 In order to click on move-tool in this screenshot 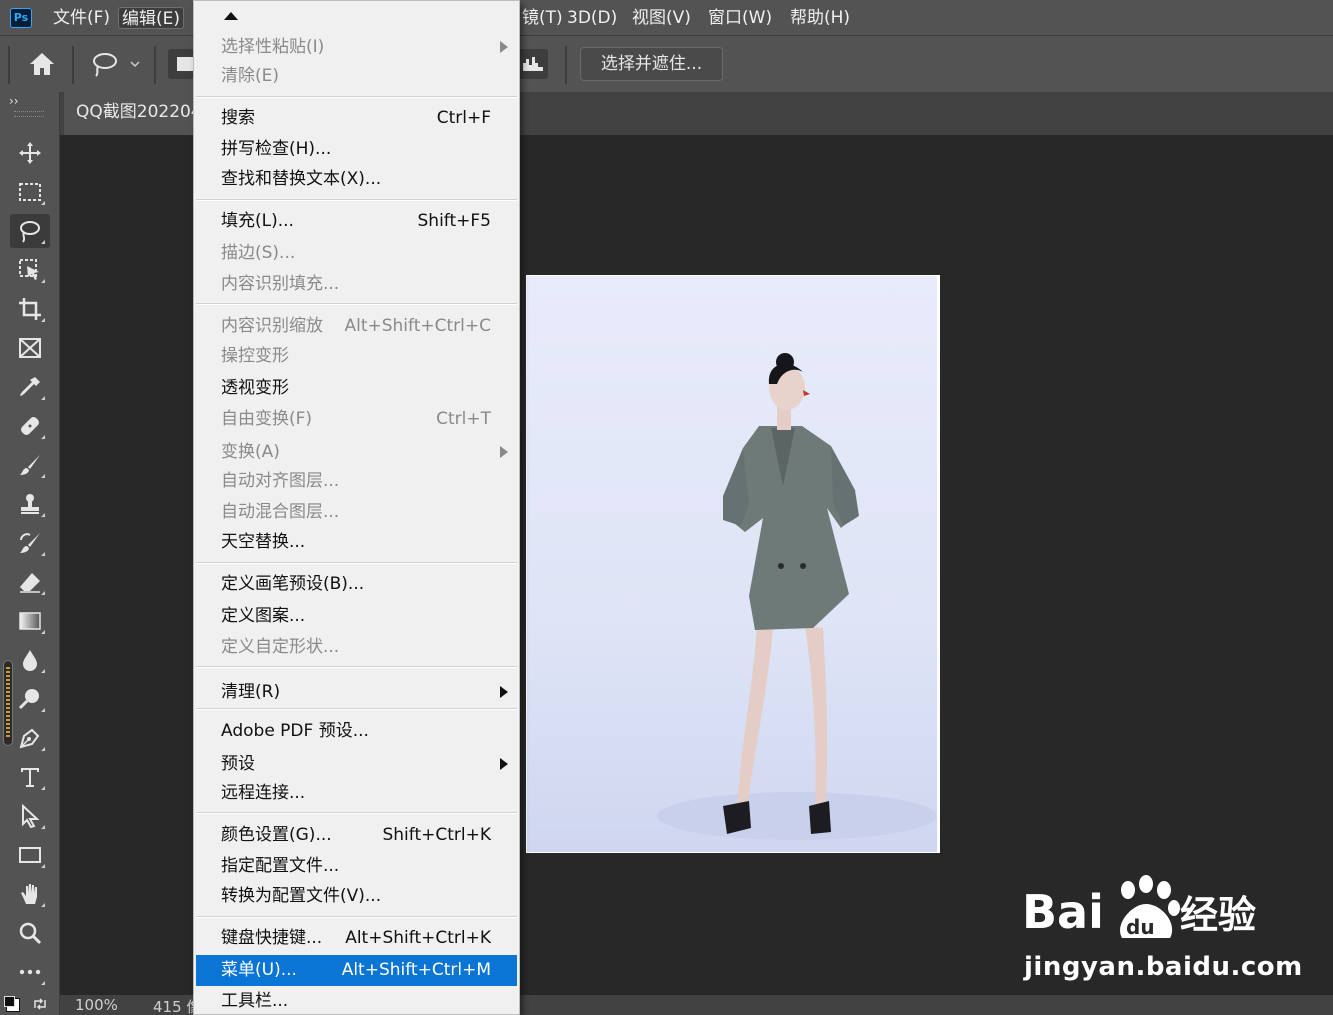, I will do `click(30, 153)`.